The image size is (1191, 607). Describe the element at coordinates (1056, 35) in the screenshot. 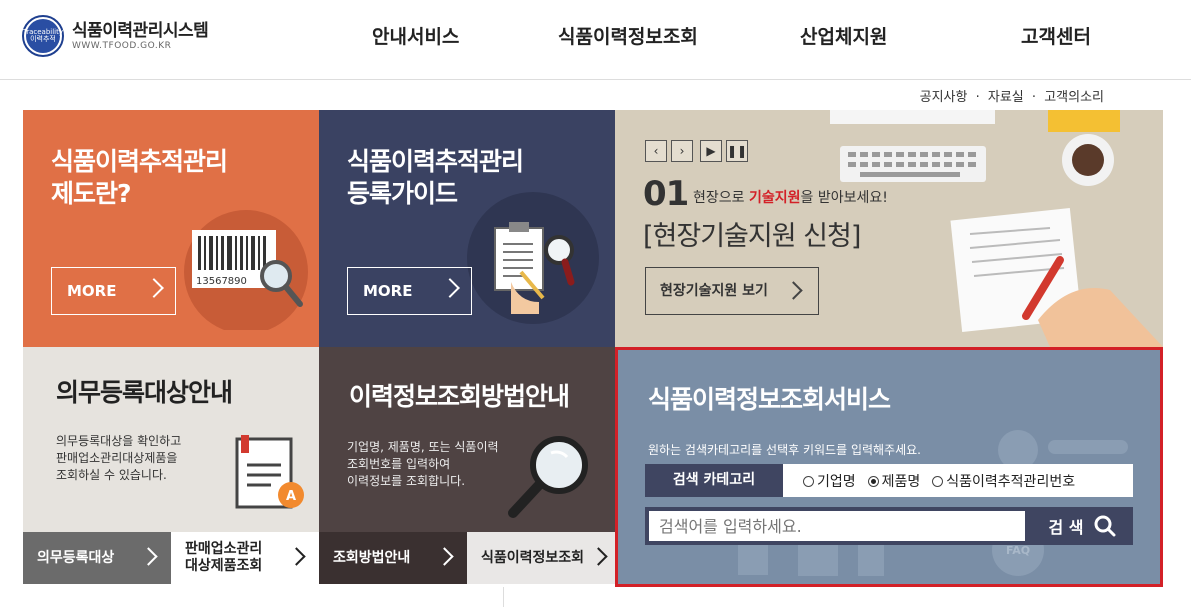

I see `nav-customer-center: 고객센터` at that location.